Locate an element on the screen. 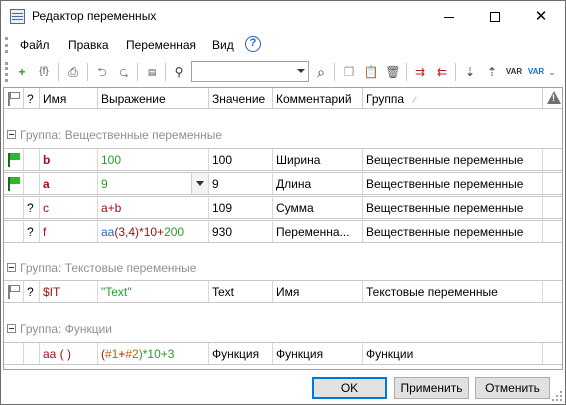  group-label: Группа: Вещественные переменные is located at coordinates (121, 135).